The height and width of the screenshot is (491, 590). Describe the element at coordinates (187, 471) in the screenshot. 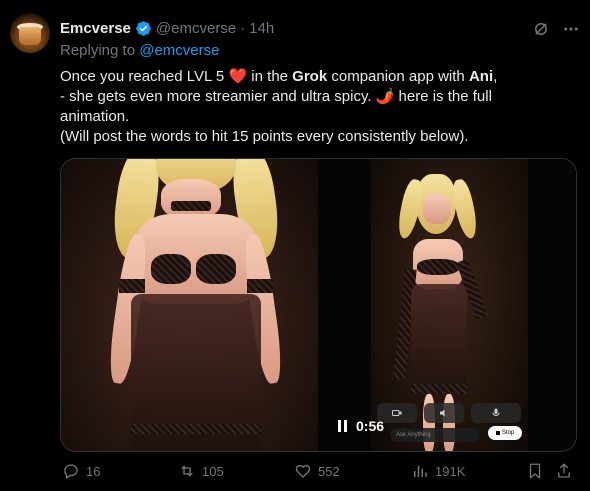

I see `repost-icon` at that location.